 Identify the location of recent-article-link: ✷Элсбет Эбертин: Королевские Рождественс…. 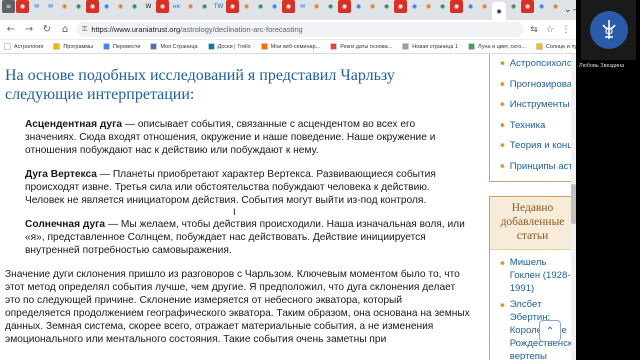
(537, 329).